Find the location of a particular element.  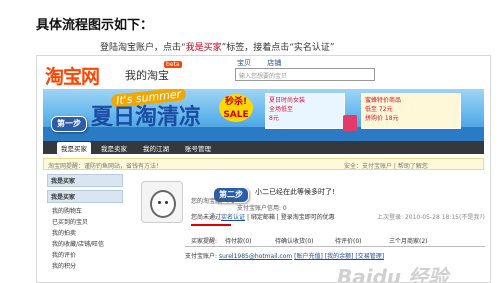

sale-badge: 秒杀! SALE is located at coordinates (236, 108).